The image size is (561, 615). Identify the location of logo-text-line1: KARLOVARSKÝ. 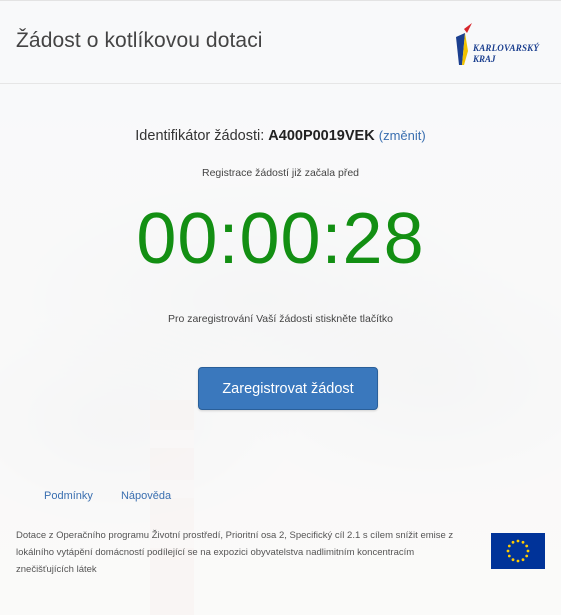
(506, 48).